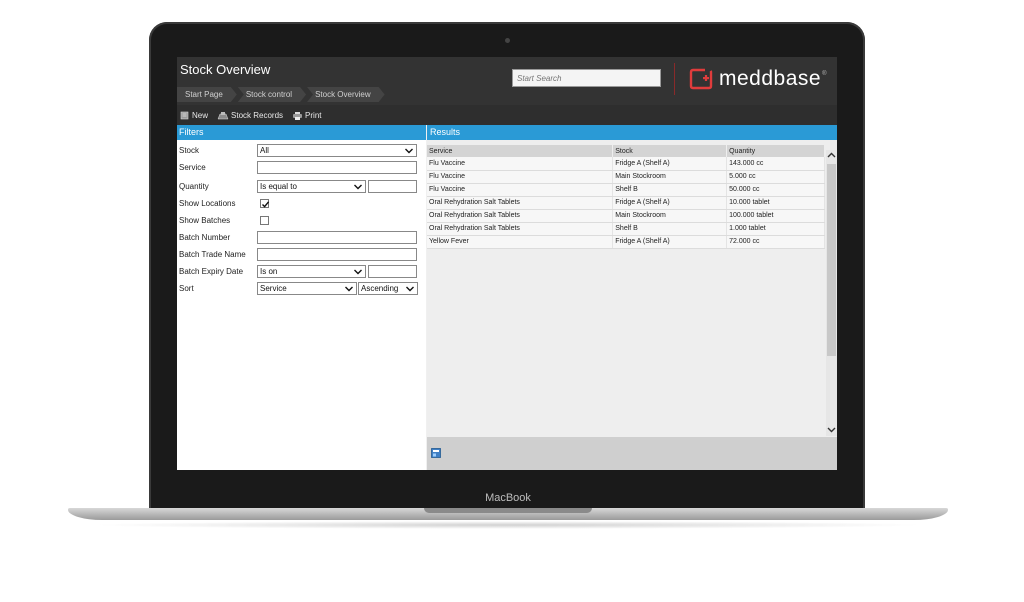  Describe the element at coordinates (311, 186) in the screenshot. I see `quantity-operator-select: Is equal to` at that location.